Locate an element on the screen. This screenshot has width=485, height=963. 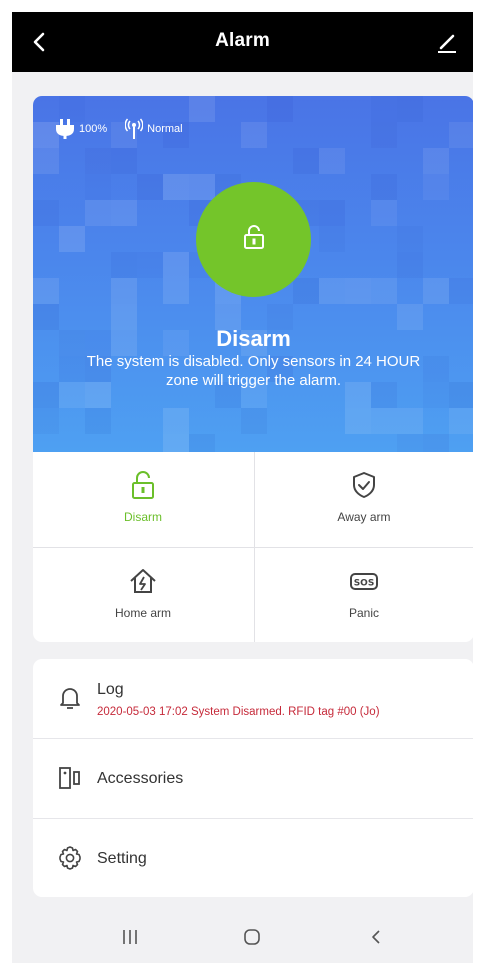
sos-icon: SOS is located at coordinates (364, 581).